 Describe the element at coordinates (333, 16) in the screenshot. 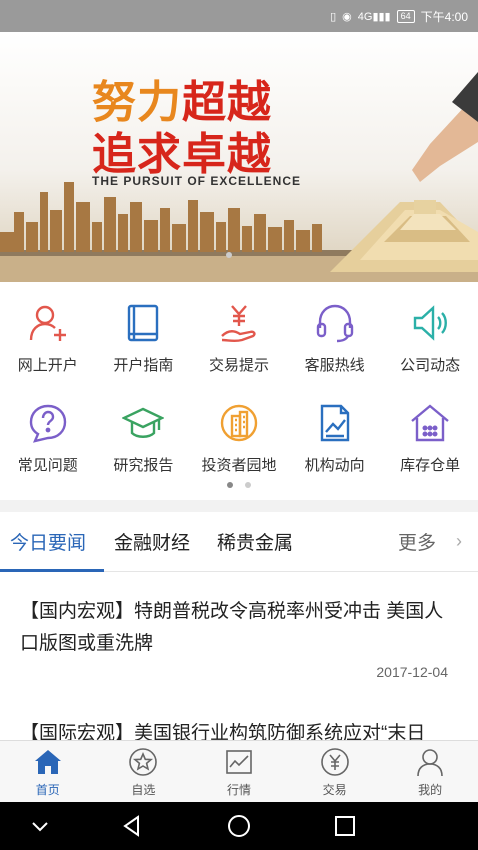

I see `vibrate-icon: ▯` at that location.